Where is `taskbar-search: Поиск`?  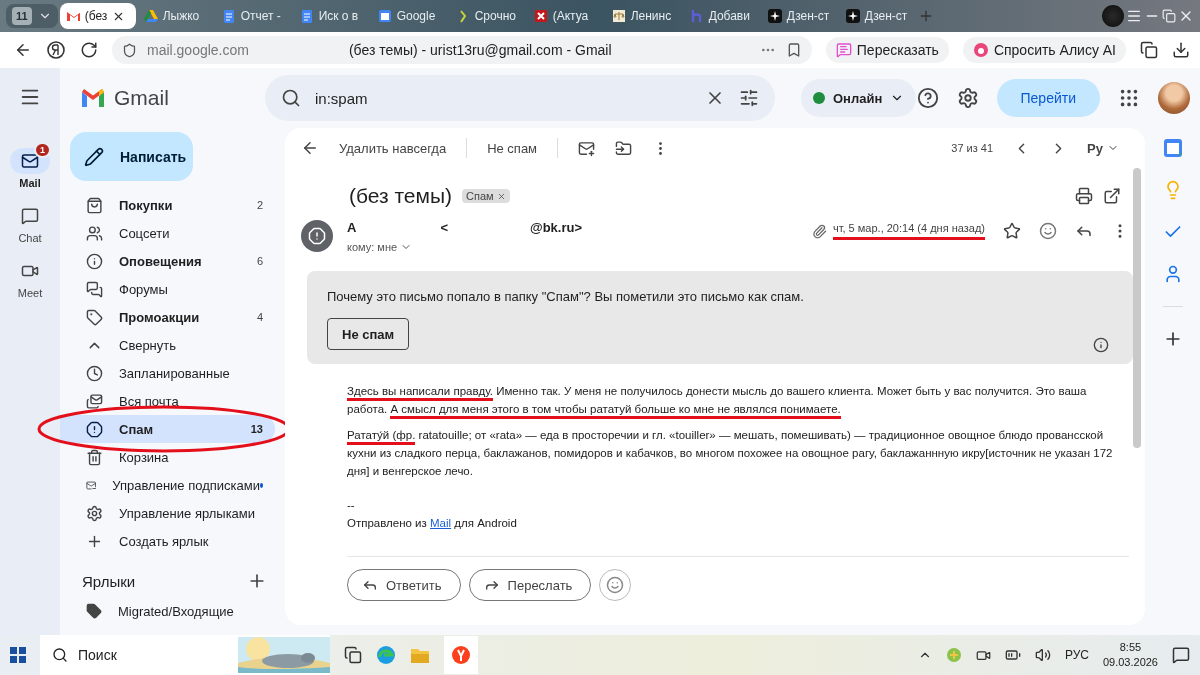 taskbar-search: Поиск is located at coordinates (185, 655).